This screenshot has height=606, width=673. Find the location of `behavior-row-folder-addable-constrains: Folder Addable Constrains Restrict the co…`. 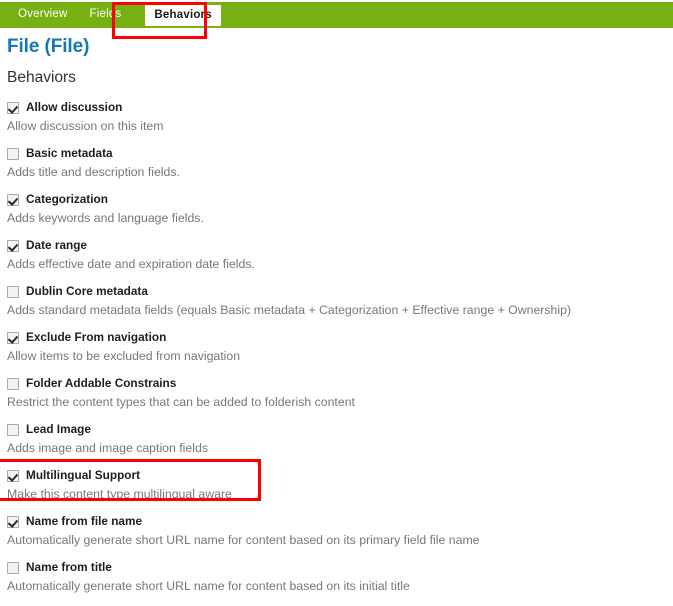

behavior-row-folder-addable-constrains: Folder Addable Constrains Restrict the co… is located at coordinates (336, 399).